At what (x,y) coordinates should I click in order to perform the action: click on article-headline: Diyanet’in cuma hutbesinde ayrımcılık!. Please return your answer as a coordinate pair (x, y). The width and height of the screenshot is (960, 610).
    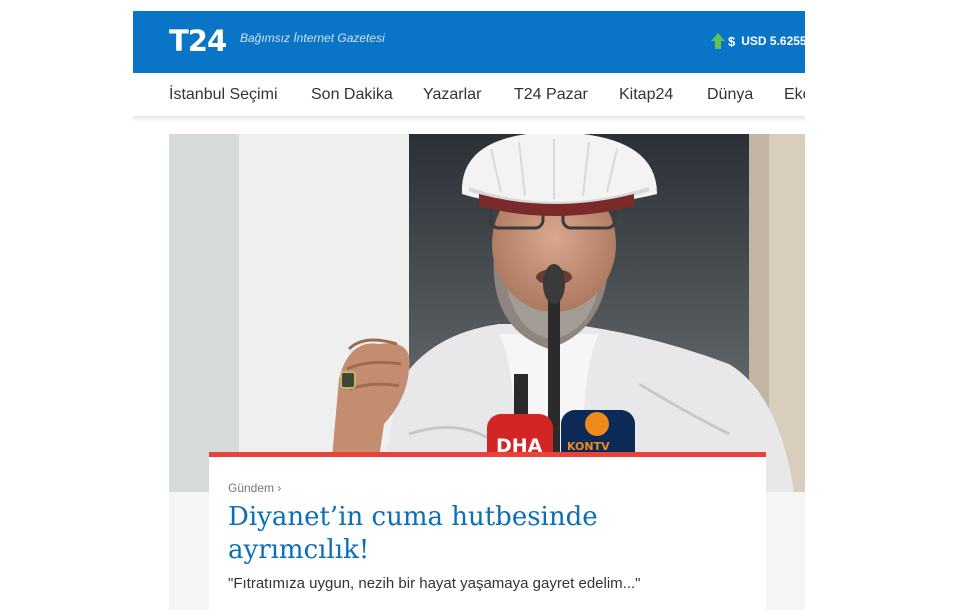
    Looking at the image, I should click on (478, 534).